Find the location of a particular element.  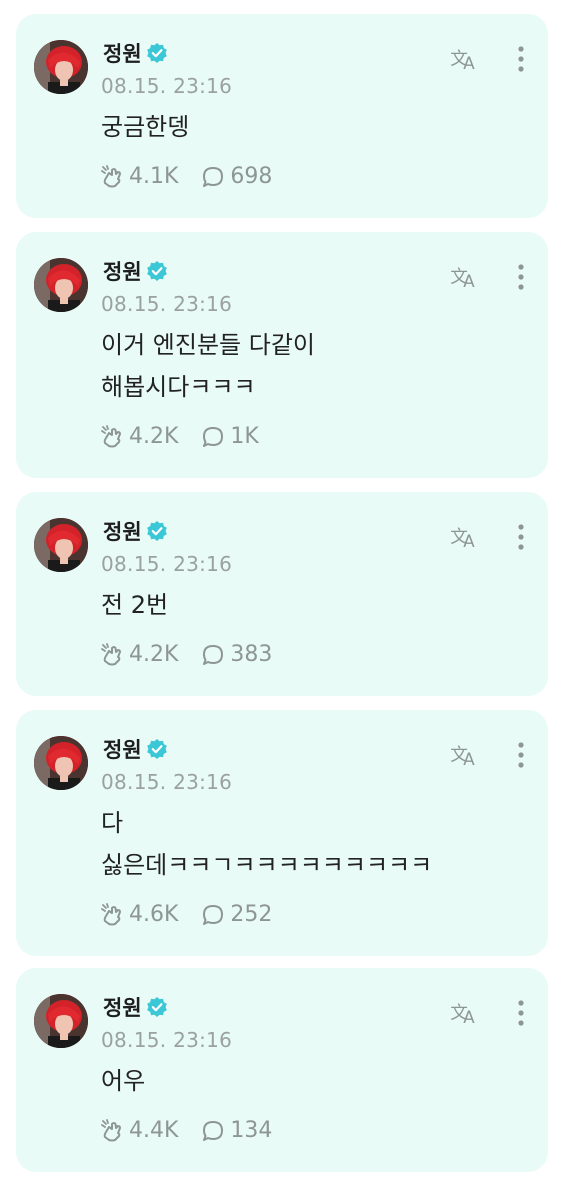

comment-button: 252 is located at coordinates (237, 914).